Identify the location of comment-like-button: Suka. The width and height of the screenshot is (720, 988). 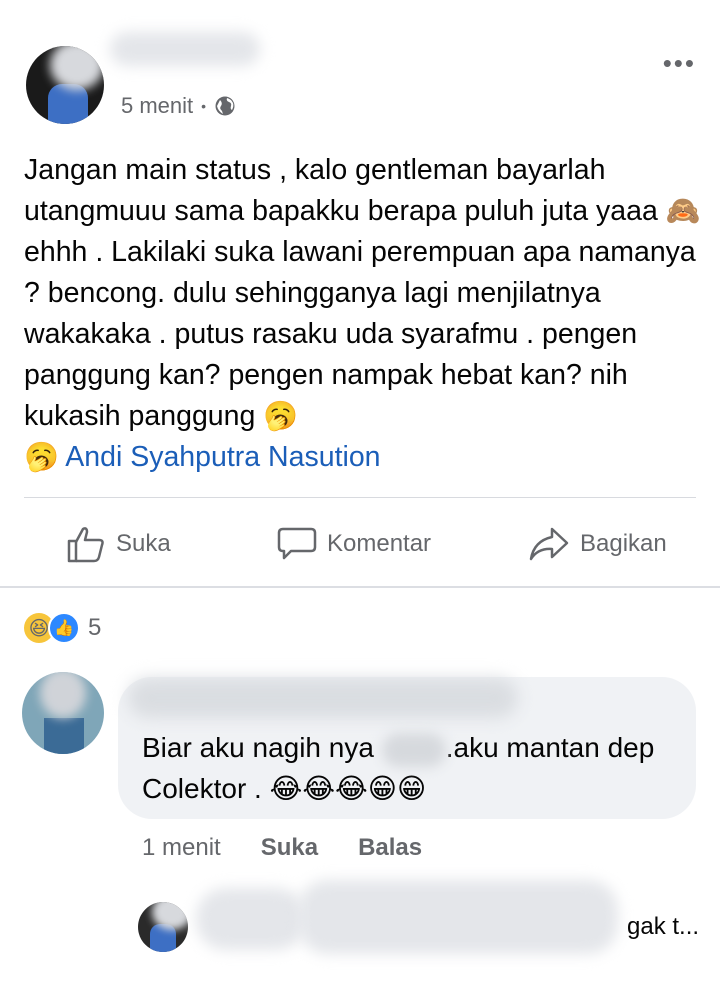
(289, 848).